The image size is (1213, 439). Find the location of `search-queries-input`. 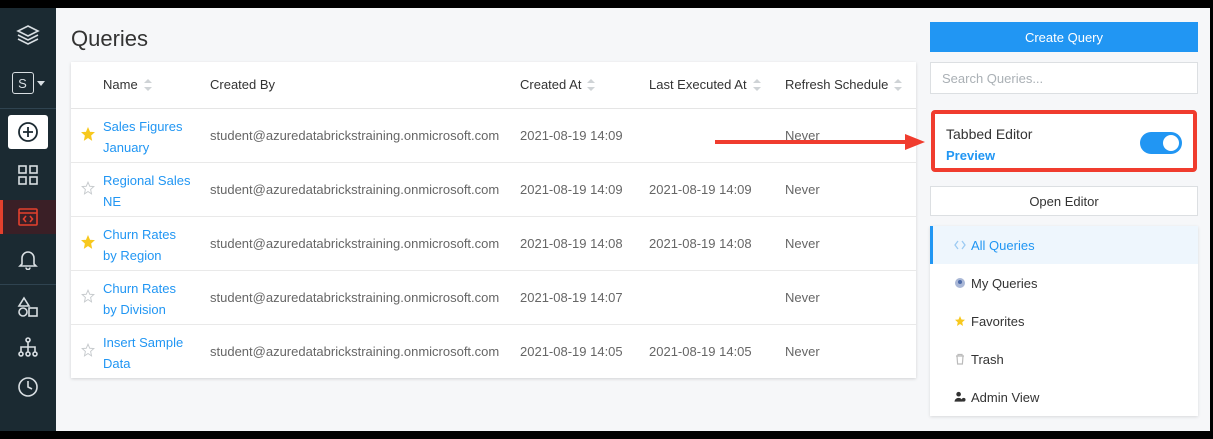

search-queries-input is located at coordinates (1064, 78).